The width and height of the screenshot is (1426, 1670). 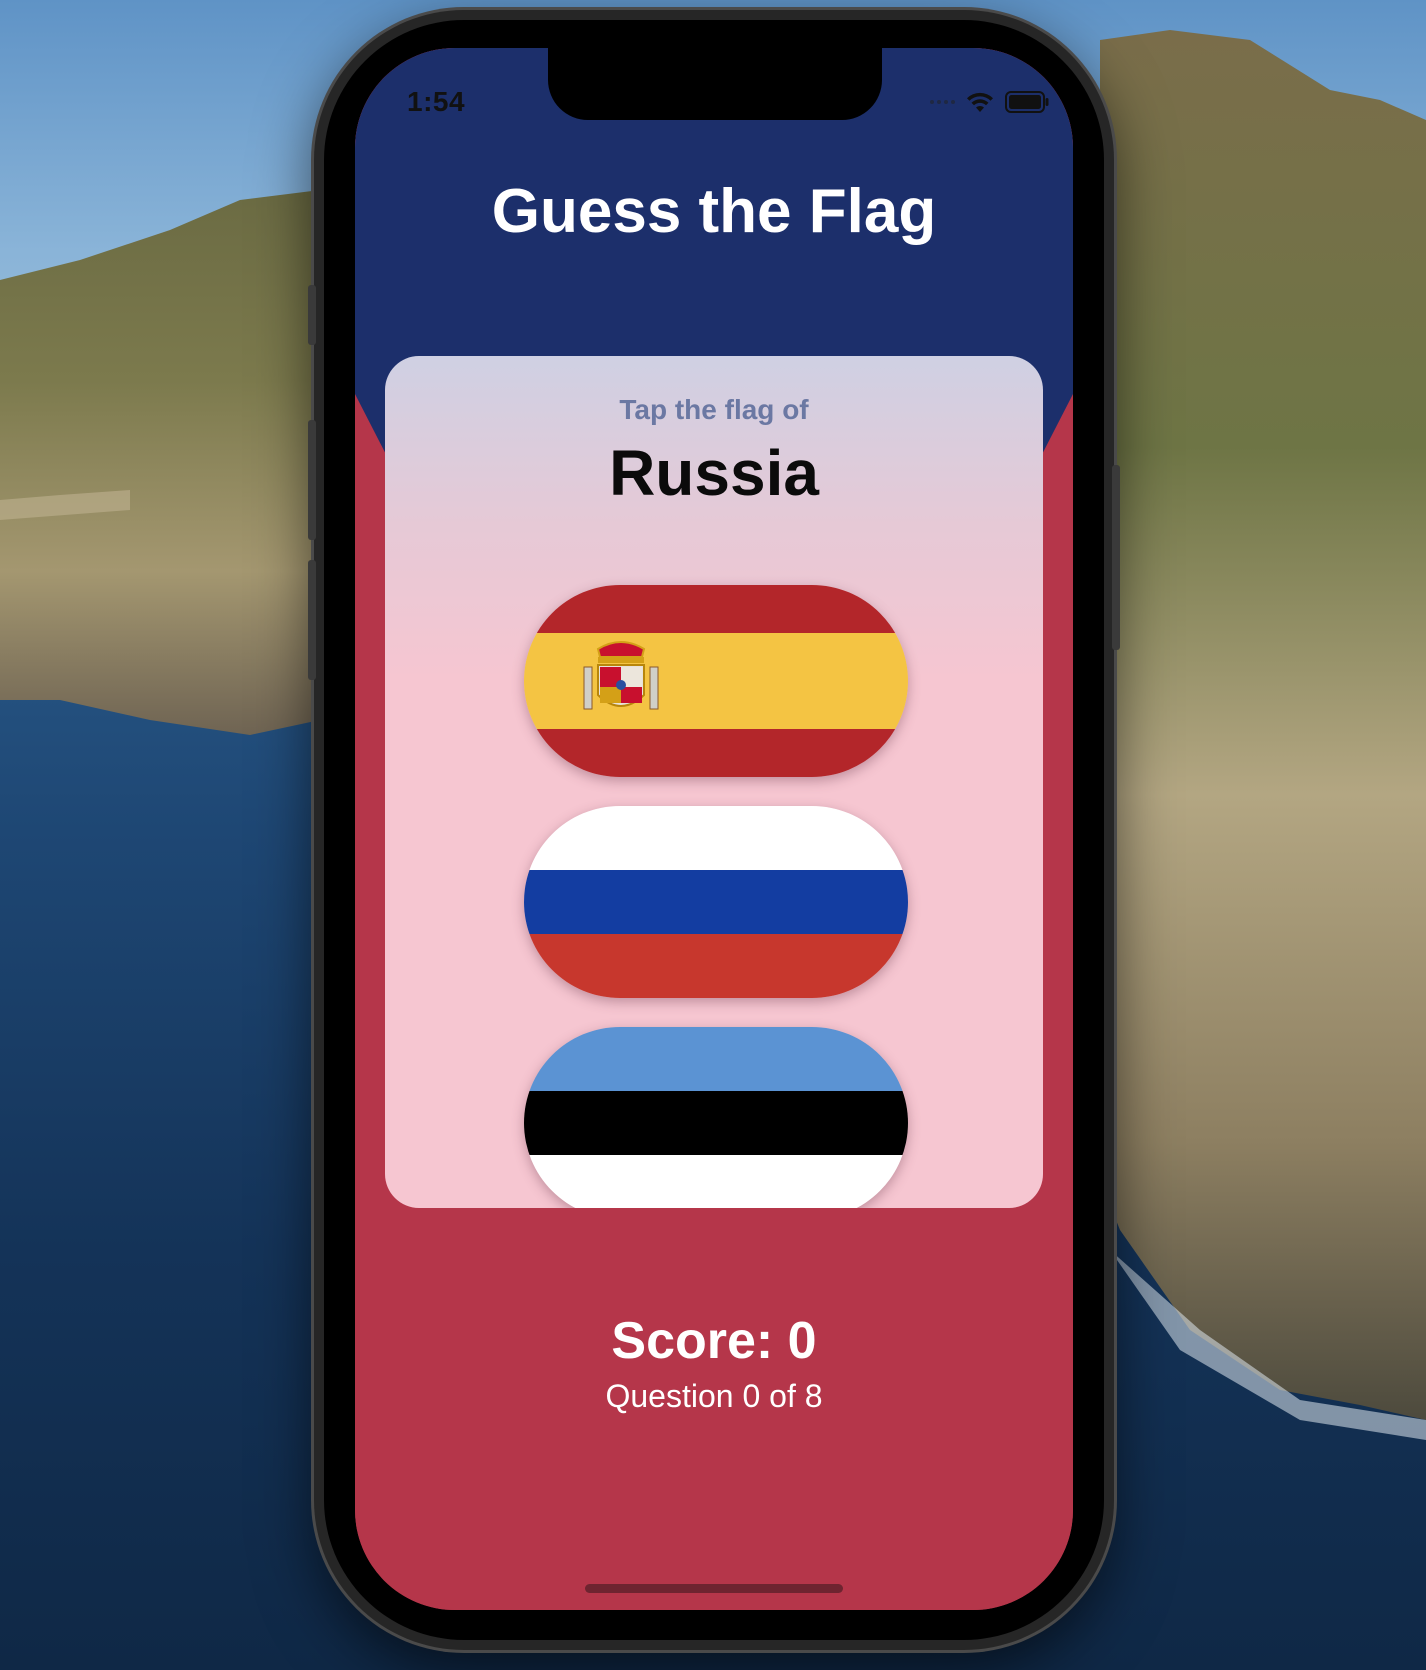 I want to click on prompt-label: Tap the flag of, so click(x=714, y=409).